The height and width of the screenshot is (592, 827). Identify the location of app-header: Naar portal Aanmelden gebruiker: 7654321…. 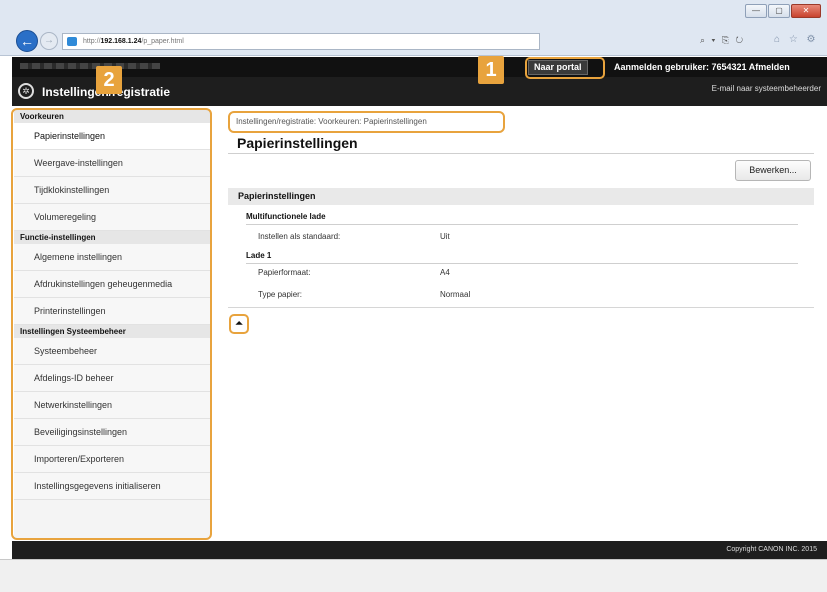
(419, 81).